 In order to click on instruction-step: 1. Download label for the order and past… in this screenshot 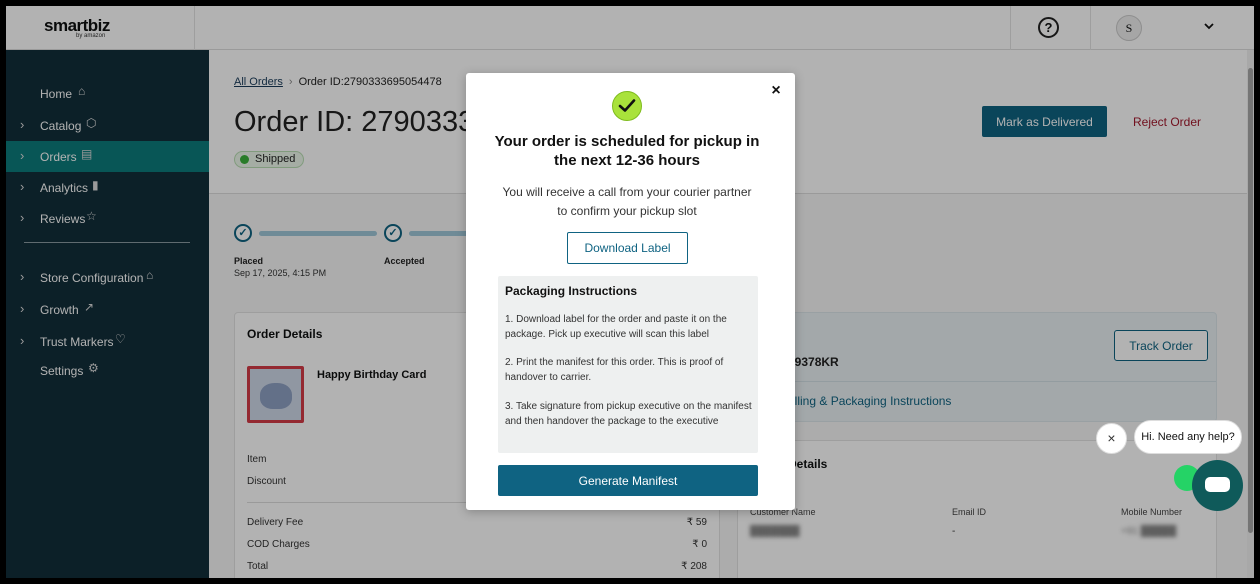, I will do `click(616, 327)`.